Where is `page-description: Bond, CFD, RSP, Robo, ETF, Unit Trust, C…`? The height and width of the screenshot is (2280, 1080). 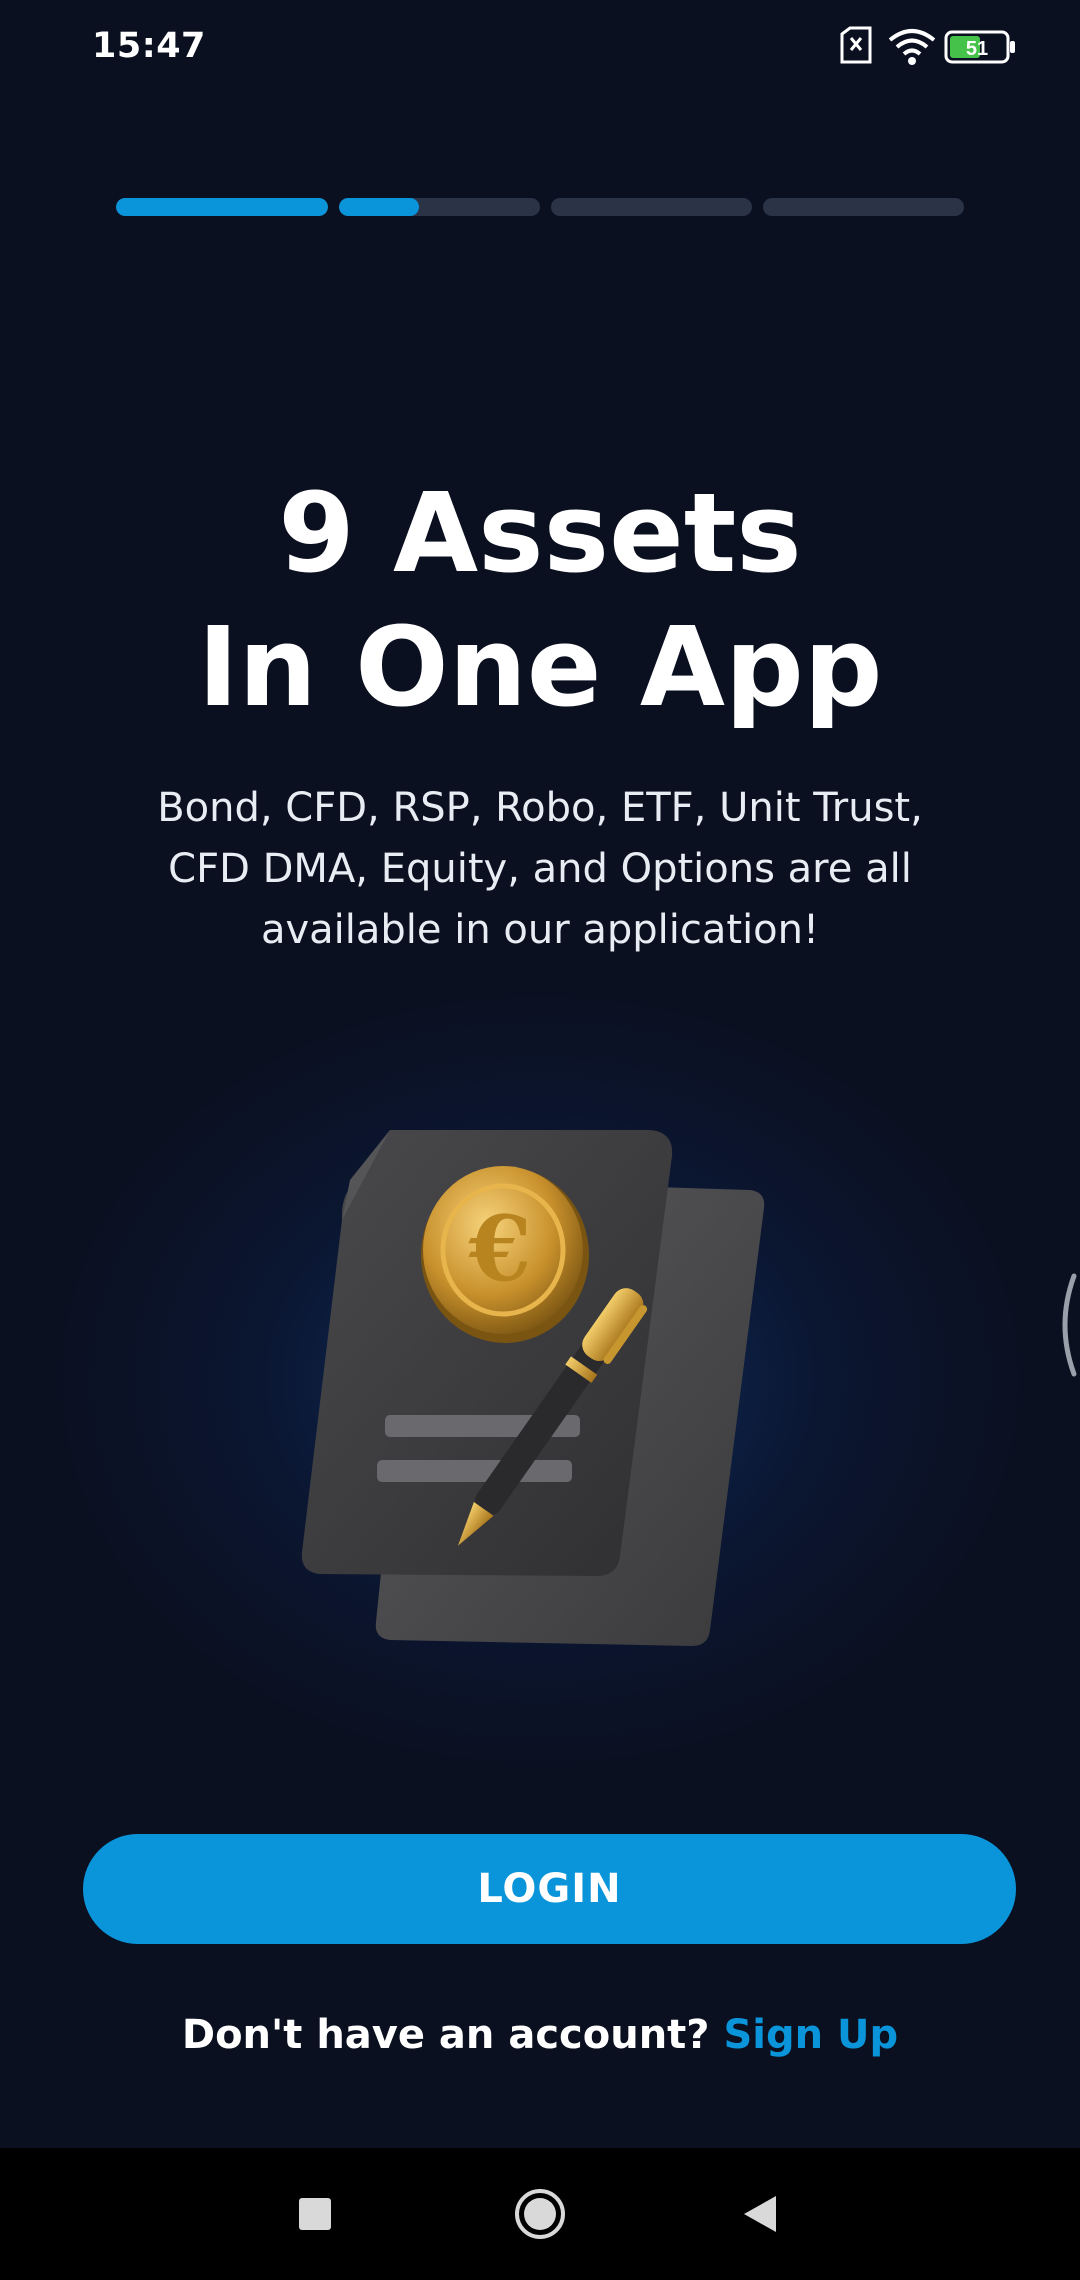 page-description: Bond, CFD, RSP, Robo, ETF, Unit Trust, C… is located at coordinates (540, 869).